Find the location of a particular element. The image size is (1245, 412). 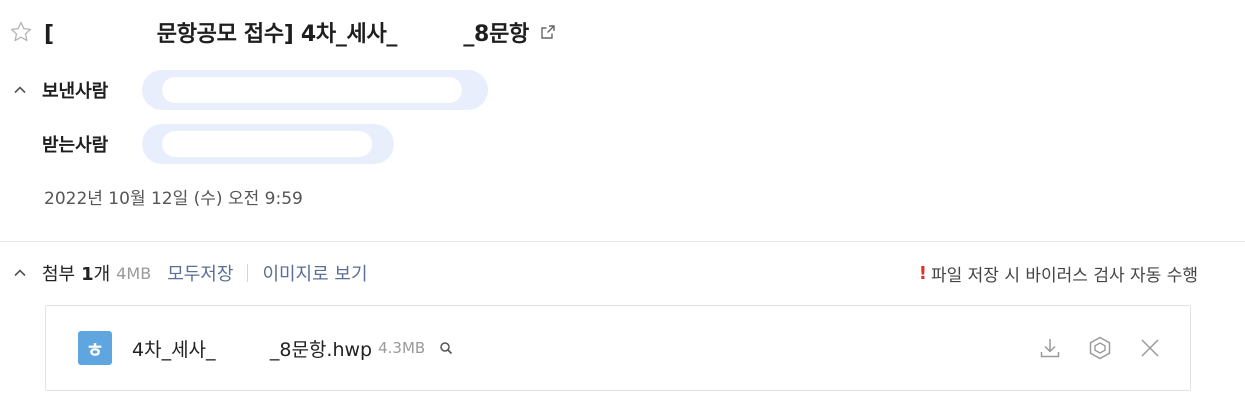

attachments-count-unit: 개 is located at coordinates (102, 274).